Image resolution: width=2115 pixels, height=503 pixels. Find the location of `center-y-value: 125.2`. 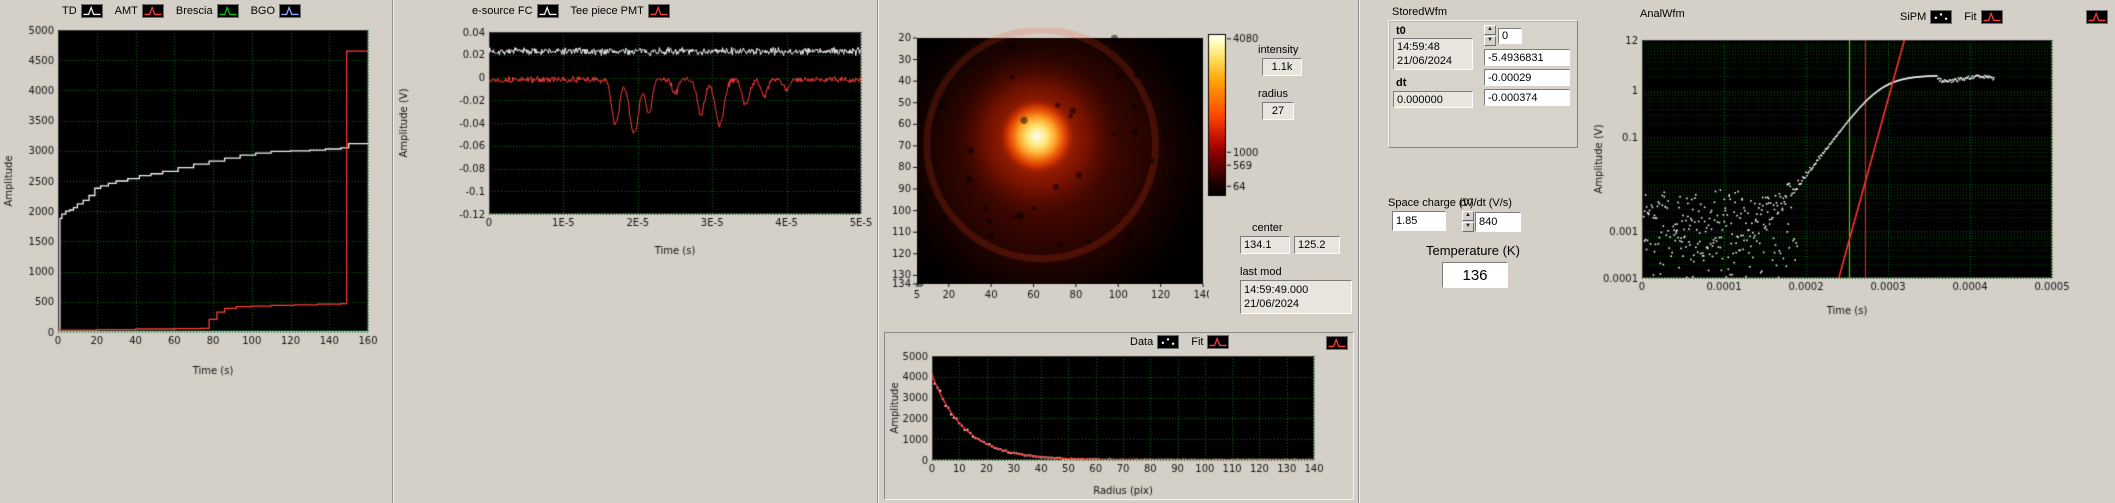

center-y-value: 125.2 is located at coordinates (1317, 245).